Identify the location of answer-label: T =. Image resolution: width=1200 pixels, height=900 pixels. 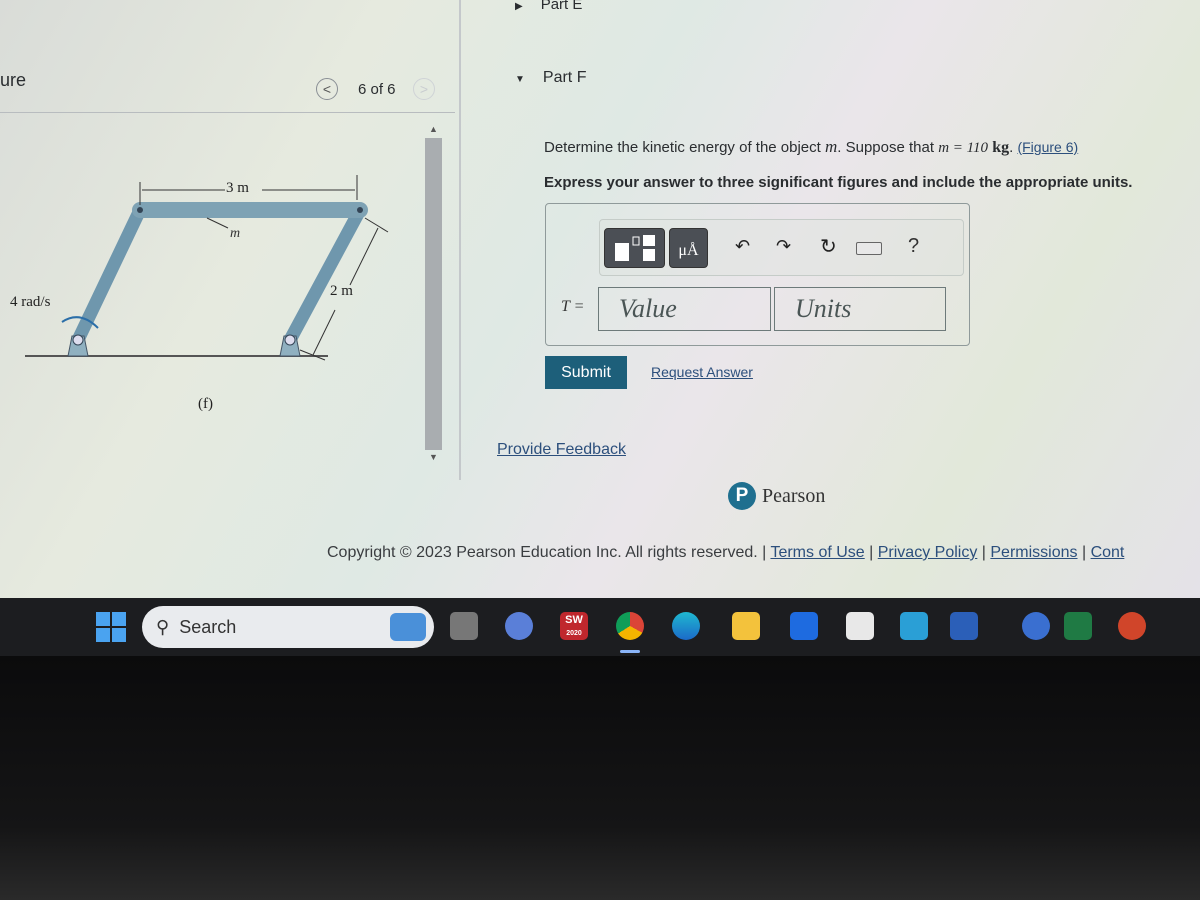
(573, 306).